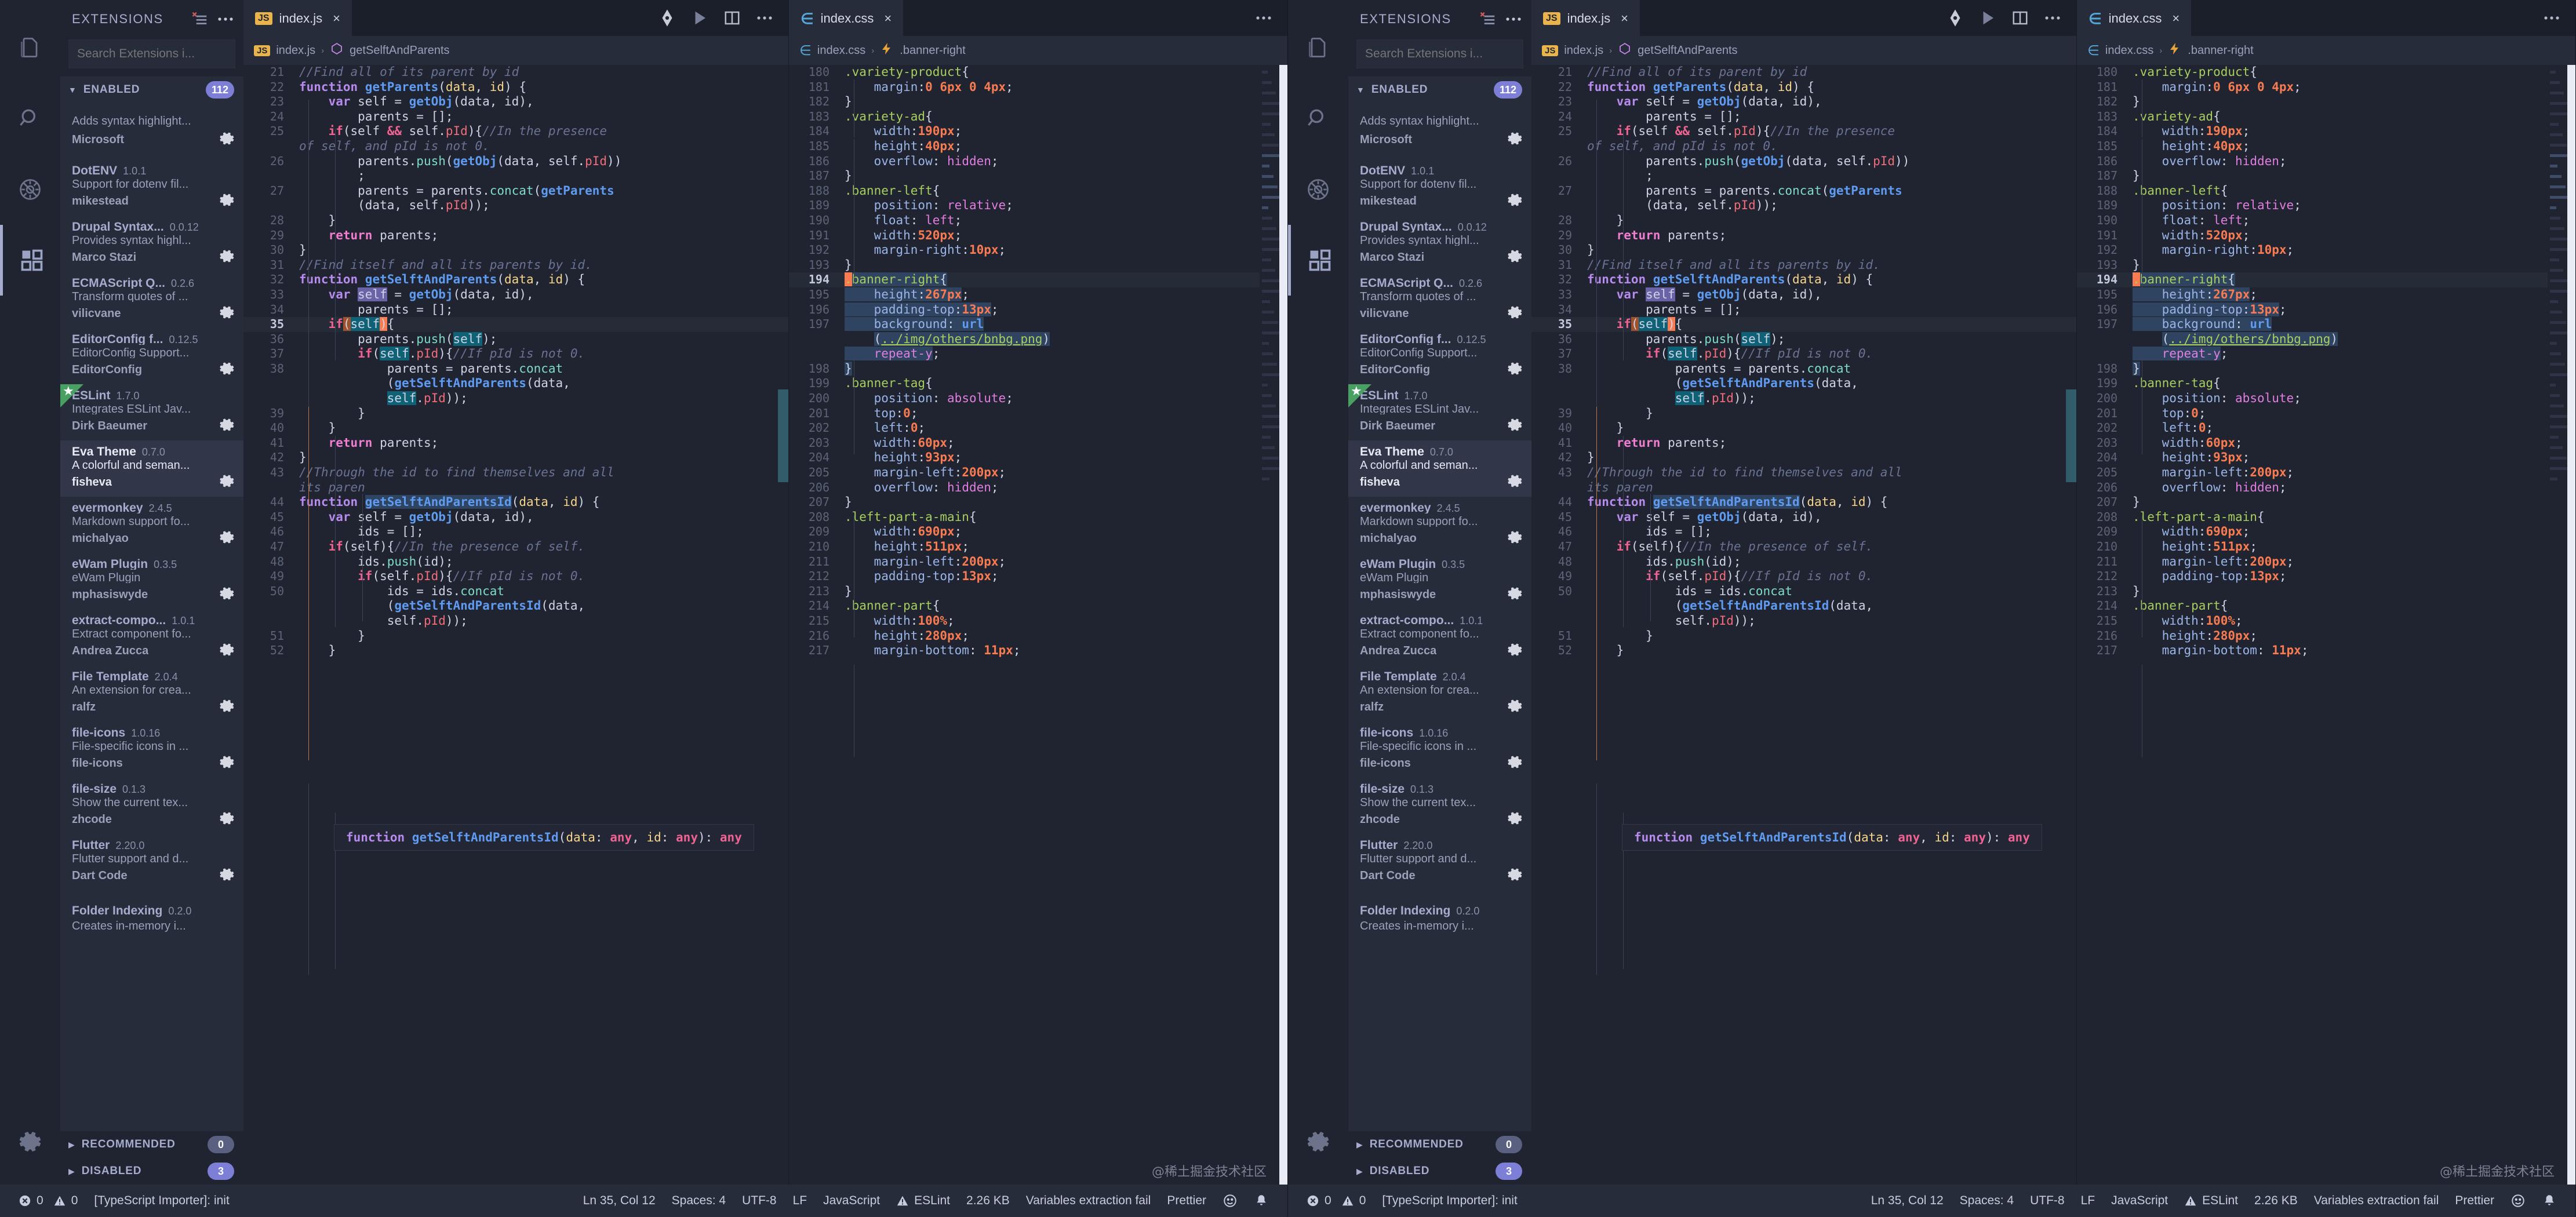 The height and width of the screenshot is (1217, 2576). Describe the element at coordinates (1038, 295) in the screenshot. I see `code-line: 195 height:267px;` at that location.